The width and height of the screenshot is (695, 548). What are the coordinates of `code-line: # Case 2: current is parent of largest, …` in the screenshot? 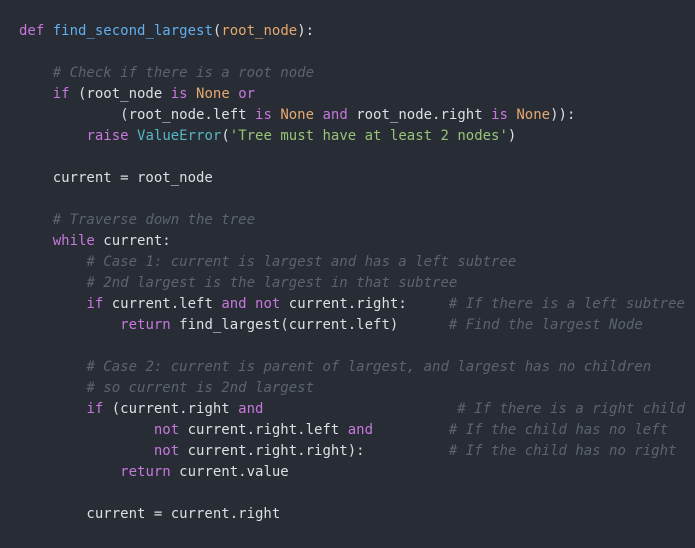 It's located at (357, 367).